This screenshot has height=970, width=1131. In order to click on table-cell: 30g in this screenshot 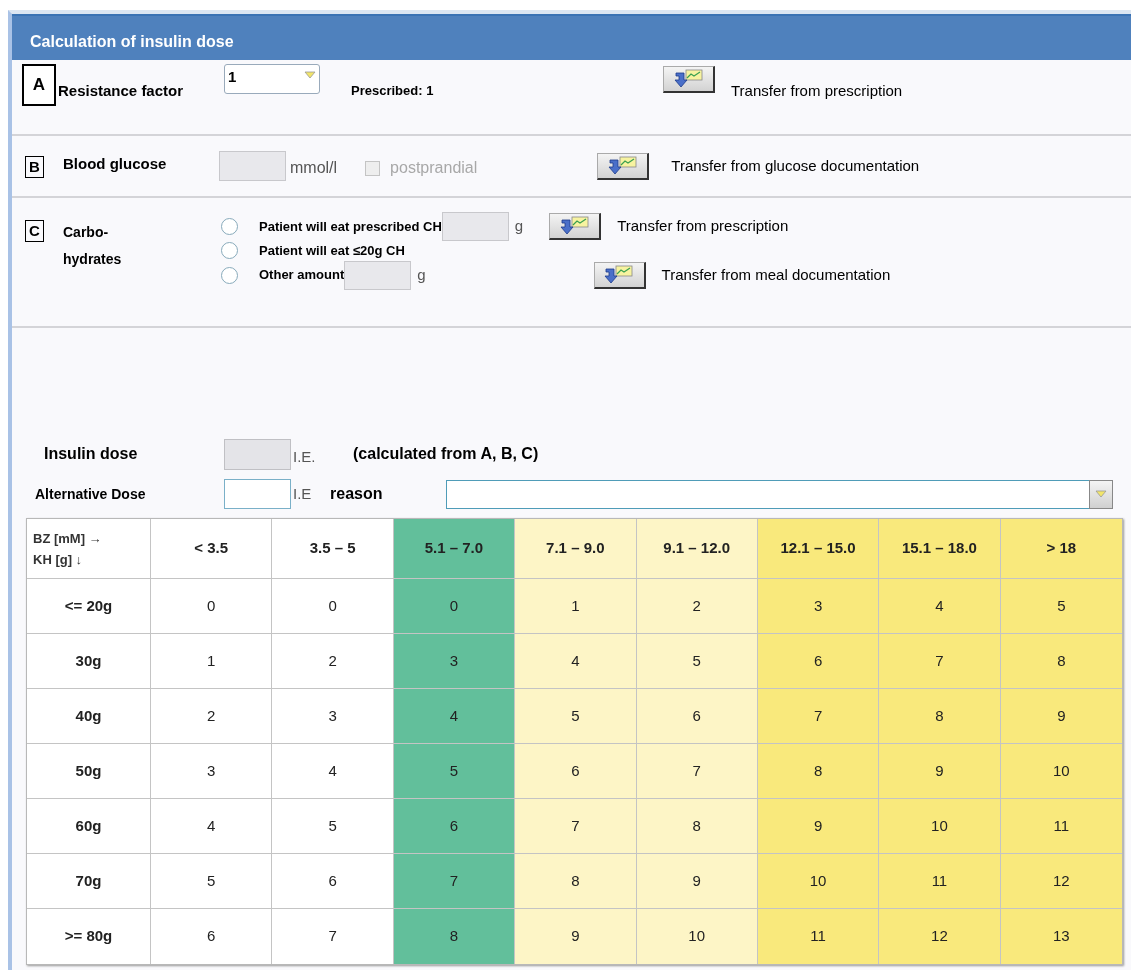, I will do `click(89, 661)`.